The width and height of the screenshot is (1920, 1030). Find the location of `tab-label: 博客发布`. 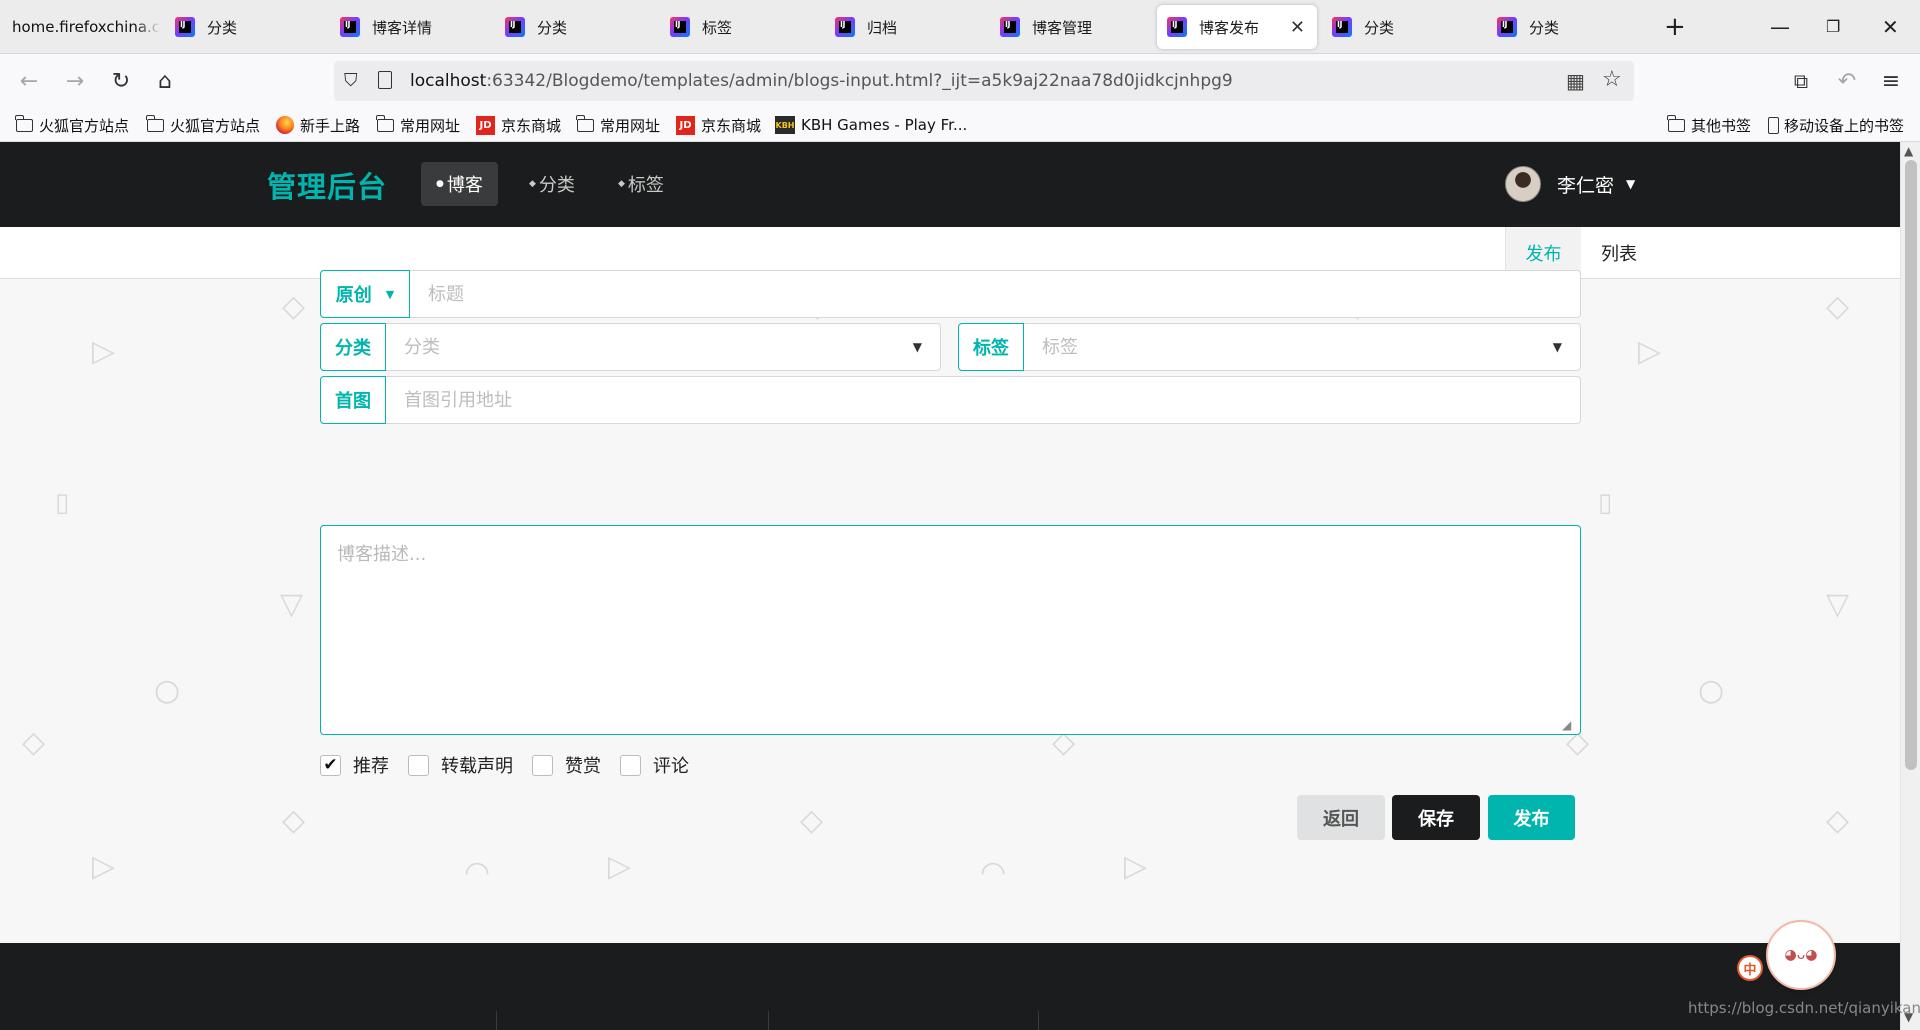

tab-label: 博客发布 is located at coordinates (1229, 27).